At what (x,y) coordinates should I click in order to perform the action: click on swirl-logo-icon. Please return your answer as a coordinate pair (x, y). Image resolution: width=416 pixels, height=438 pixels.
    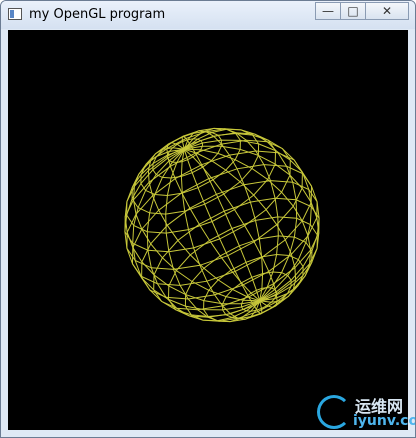
    Looking at the image, I should click on (334, 412).